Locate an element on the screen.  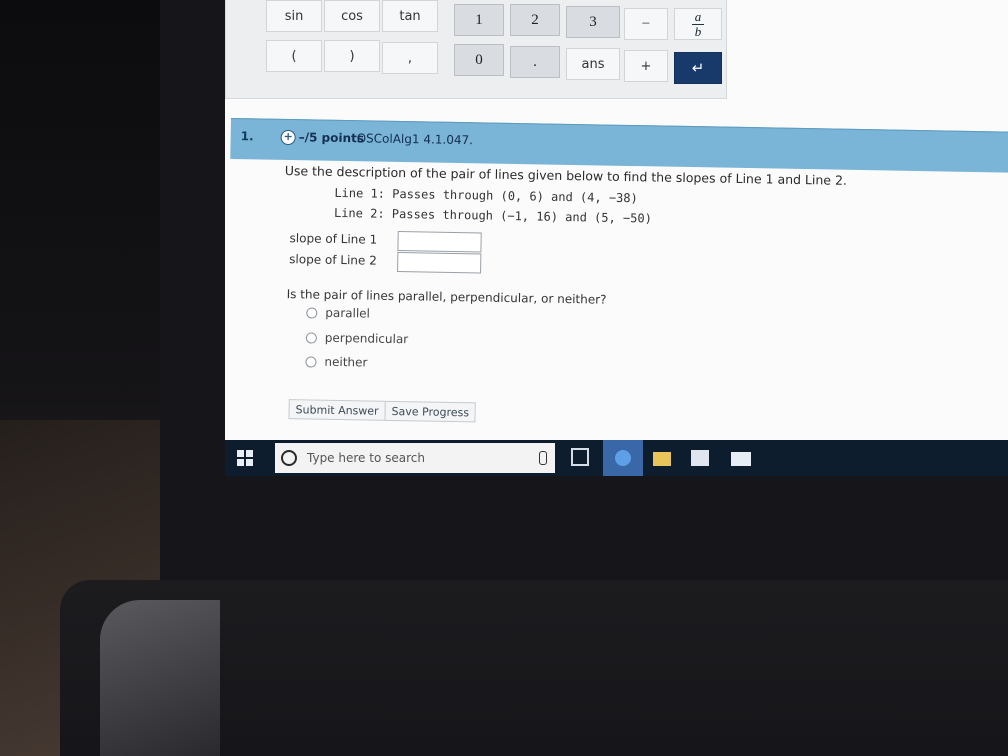
key-1: 1 is located at coordinates (479, 20).